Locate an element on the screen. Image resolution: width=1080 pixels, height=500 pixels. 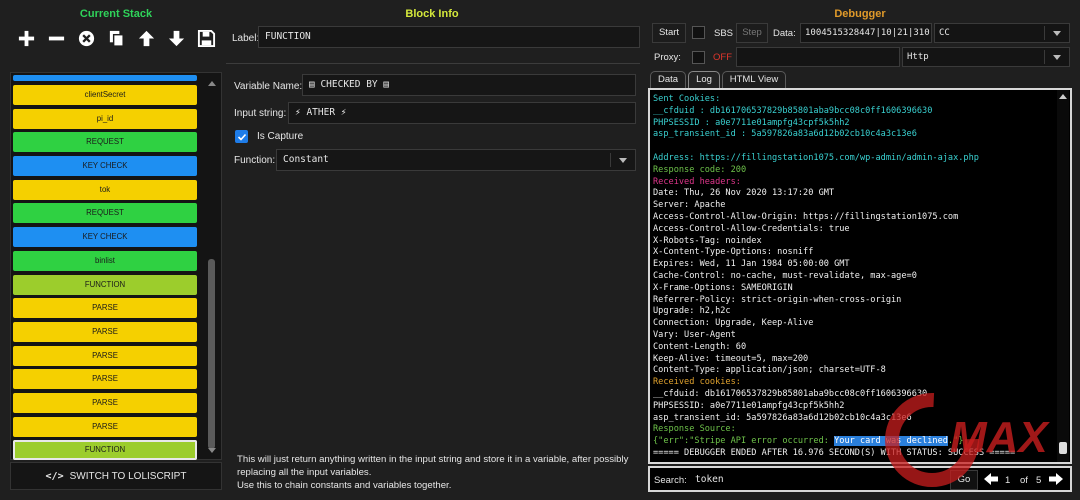
add-block-button is located at coordinates (26, 38).